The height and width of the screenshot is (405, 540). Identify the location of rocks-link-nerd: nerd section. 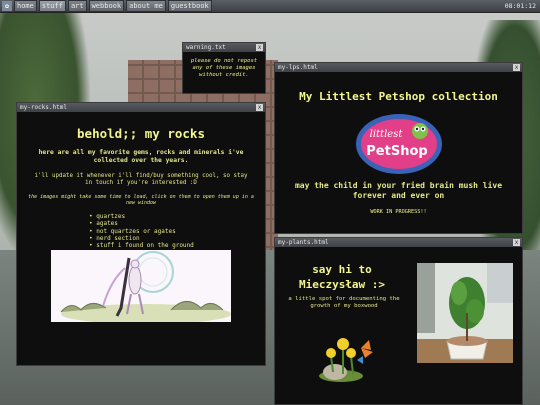
(177, 238).